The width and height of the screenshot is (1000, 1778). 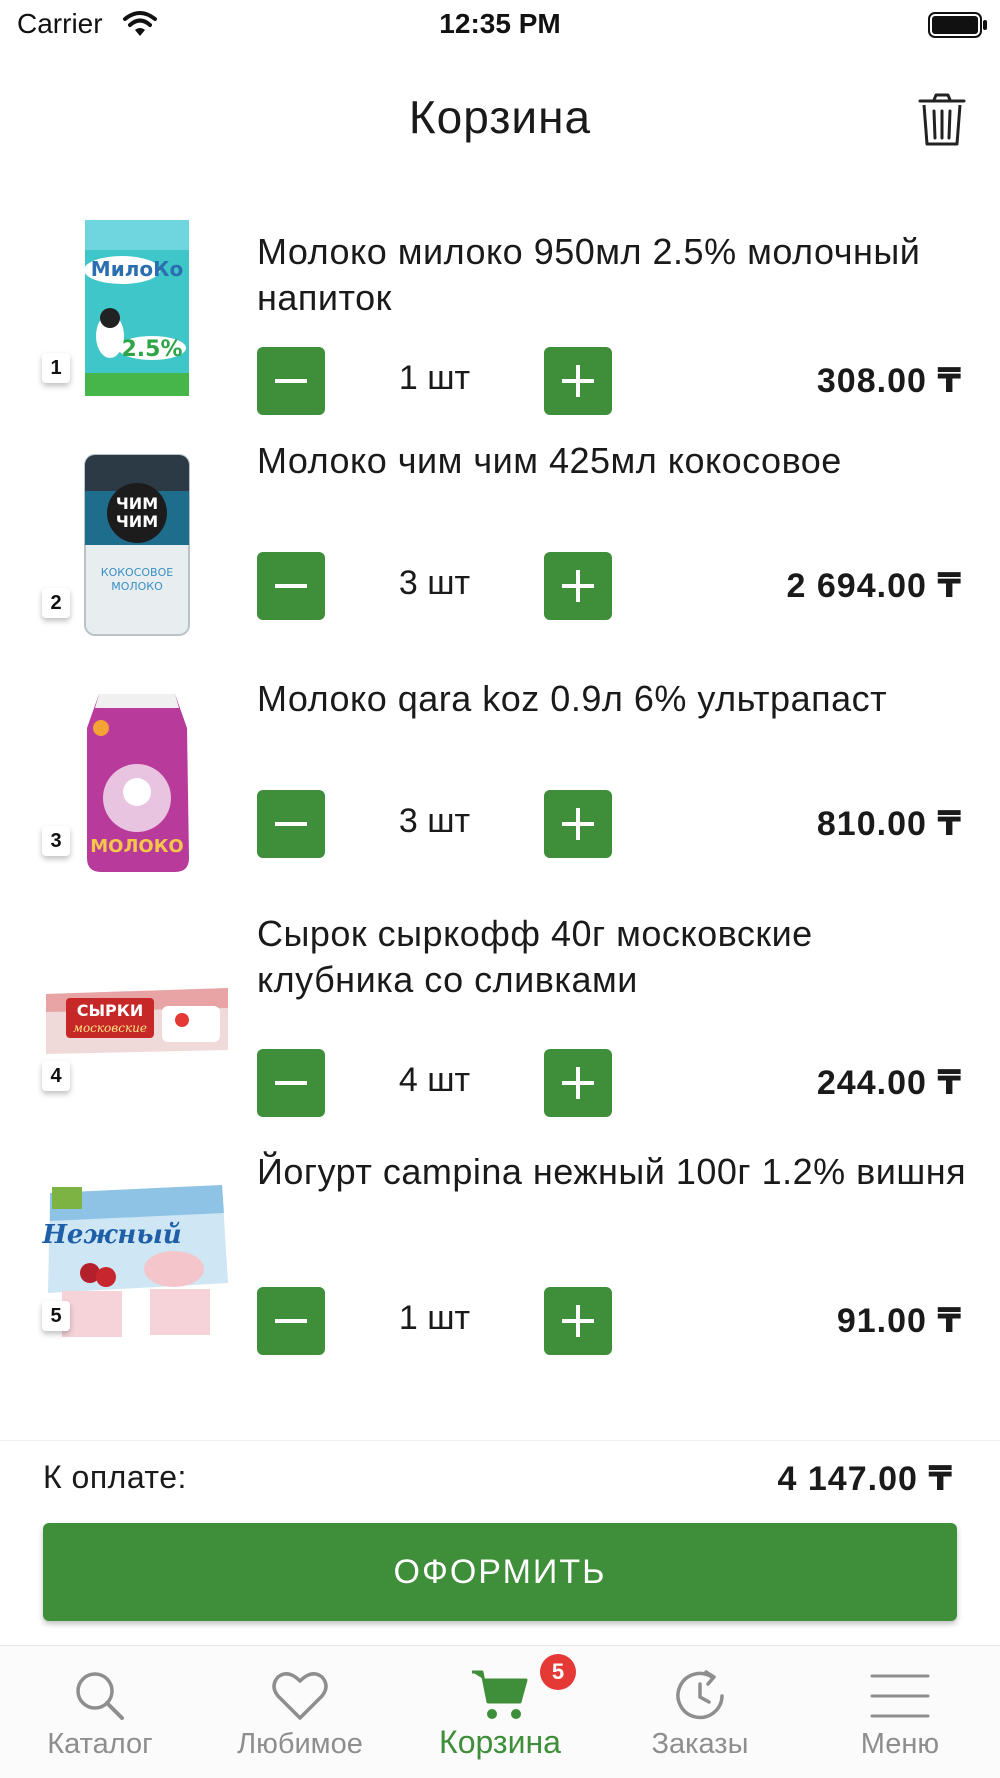 I want to click on status-time: 12:35 PM, so click(x=500, y=23).